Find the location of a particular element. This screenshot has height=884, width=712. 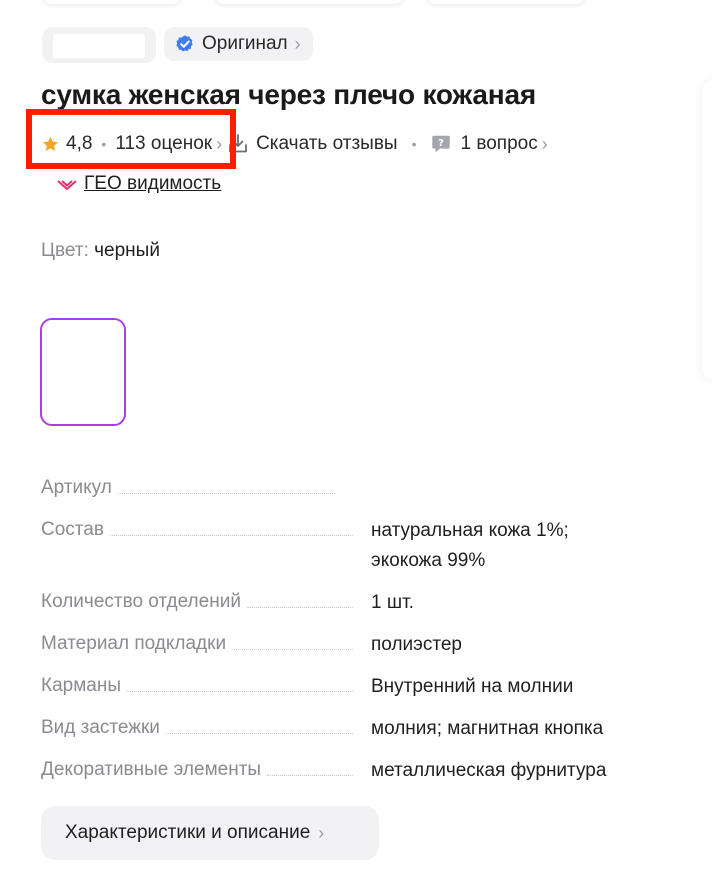

original-badge: Оригинал › is located at coordinates (238, 44).